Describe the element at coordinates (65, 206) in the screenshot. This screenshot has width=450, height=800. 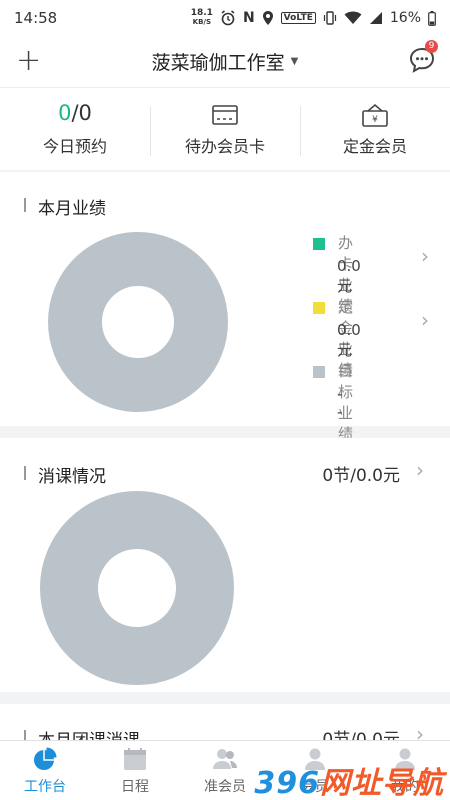
I see `performance-title: 本月业绩` at that location.